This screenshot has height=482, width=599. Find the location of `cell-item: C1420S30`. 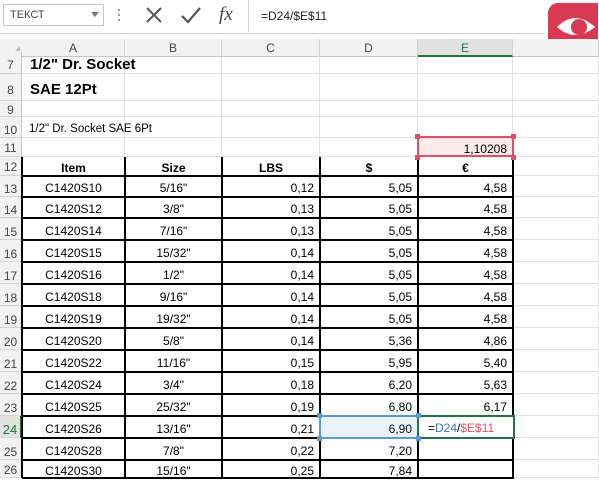

cell-item: C1420S30 is located at coordinates (73, 469).